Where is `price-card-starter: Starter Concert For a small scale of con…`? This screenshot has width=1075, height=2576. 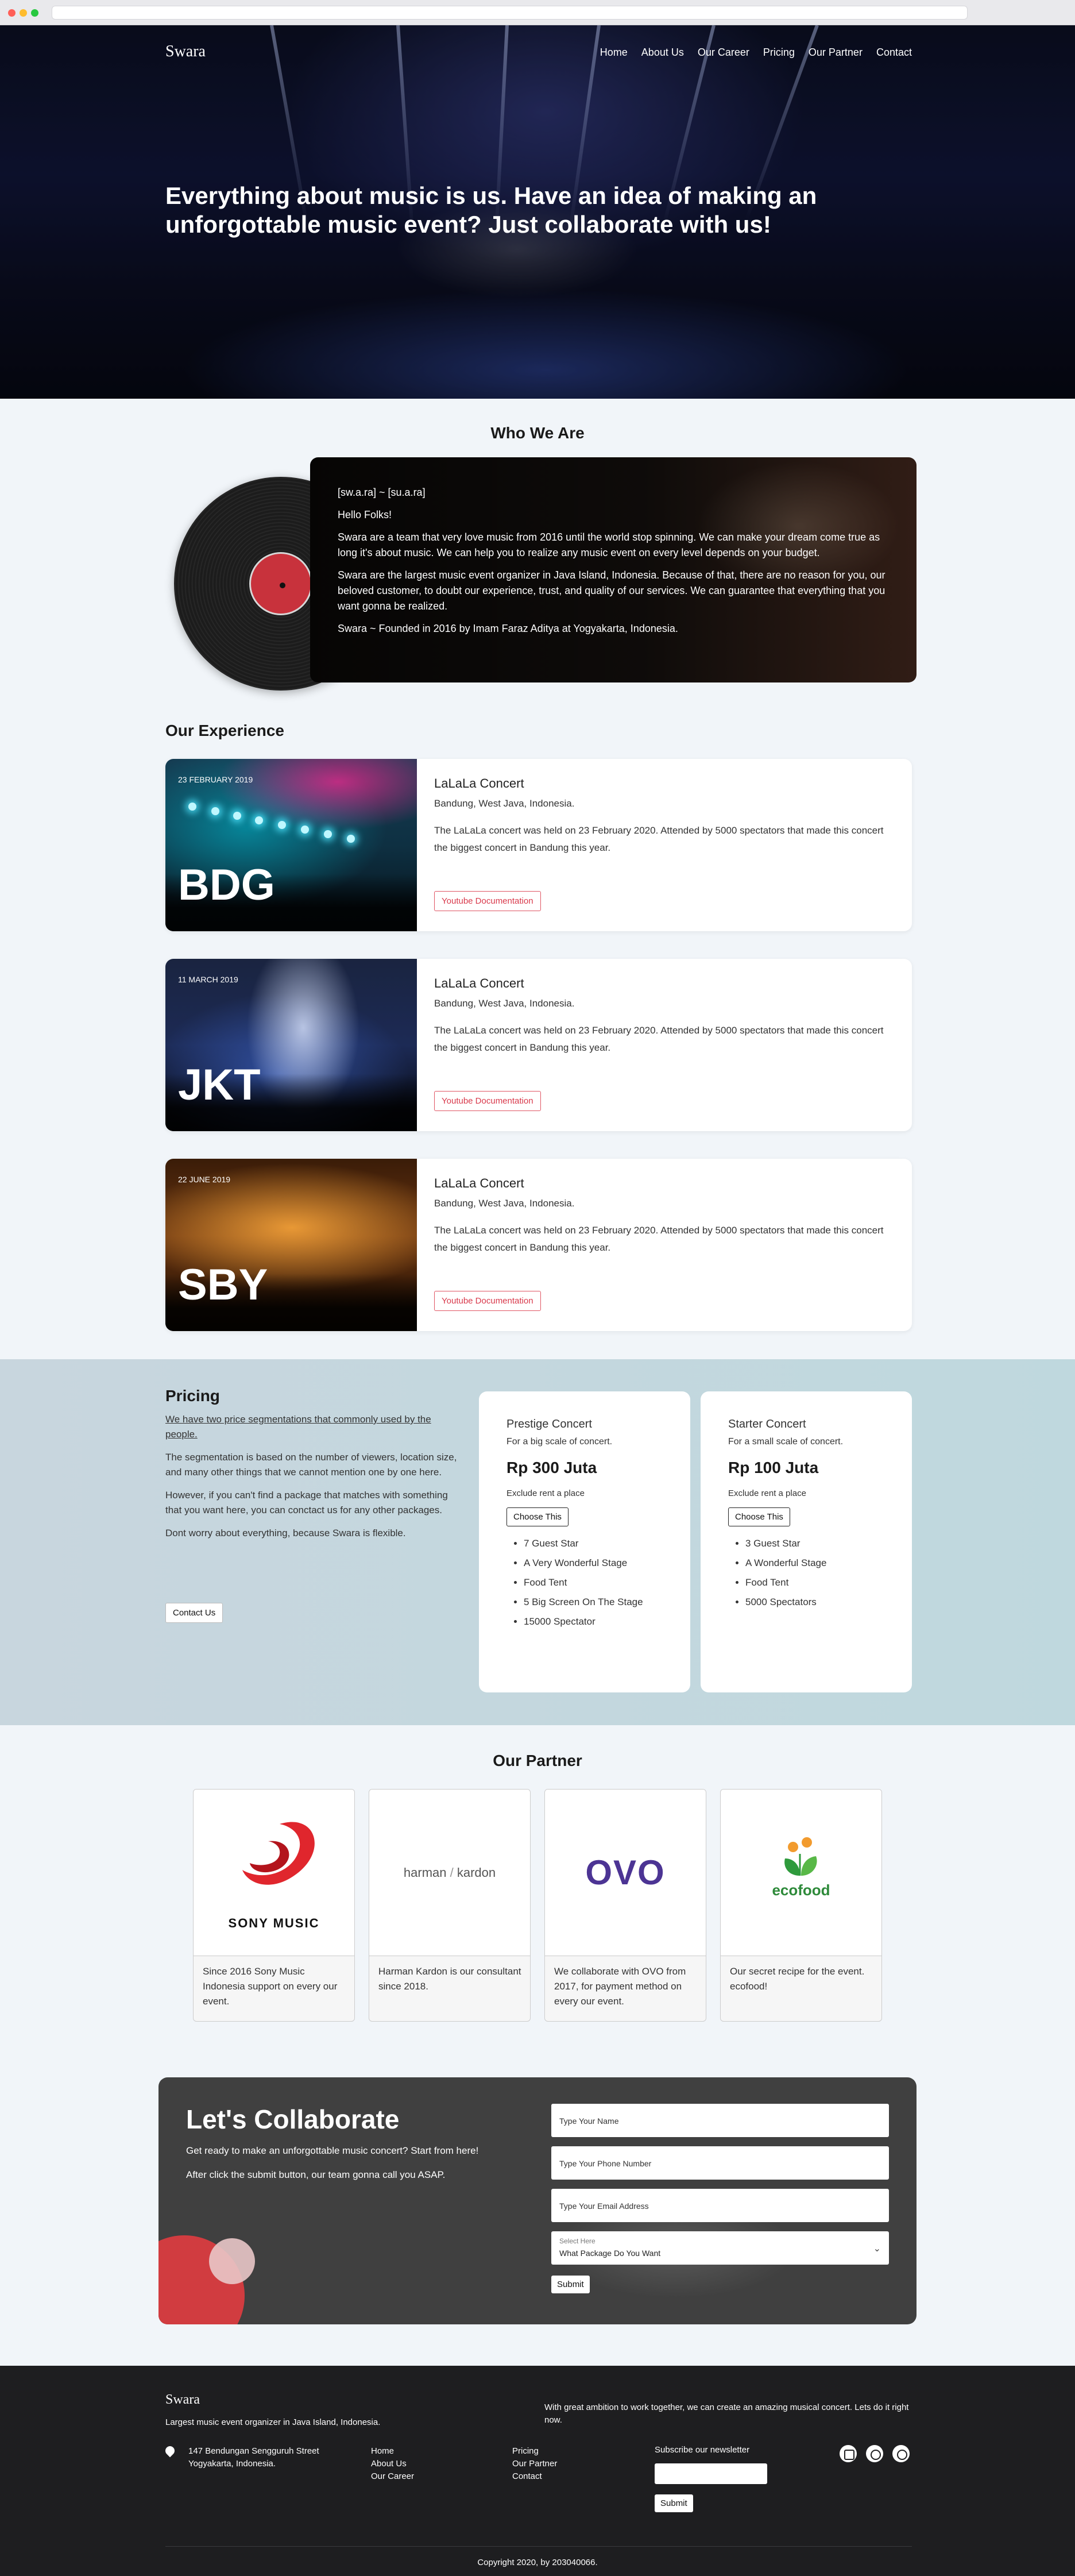 price-card-starter: Starter Concert For a small scale of con… is located at coordinates (806, 1541).